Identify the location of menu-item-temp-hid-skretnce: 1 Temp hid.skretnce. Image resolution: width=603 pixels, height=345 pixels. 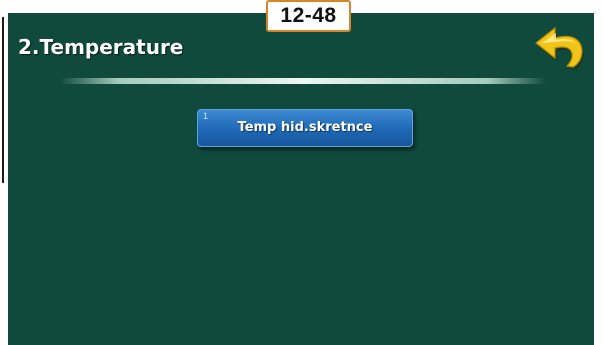
(305, 128).